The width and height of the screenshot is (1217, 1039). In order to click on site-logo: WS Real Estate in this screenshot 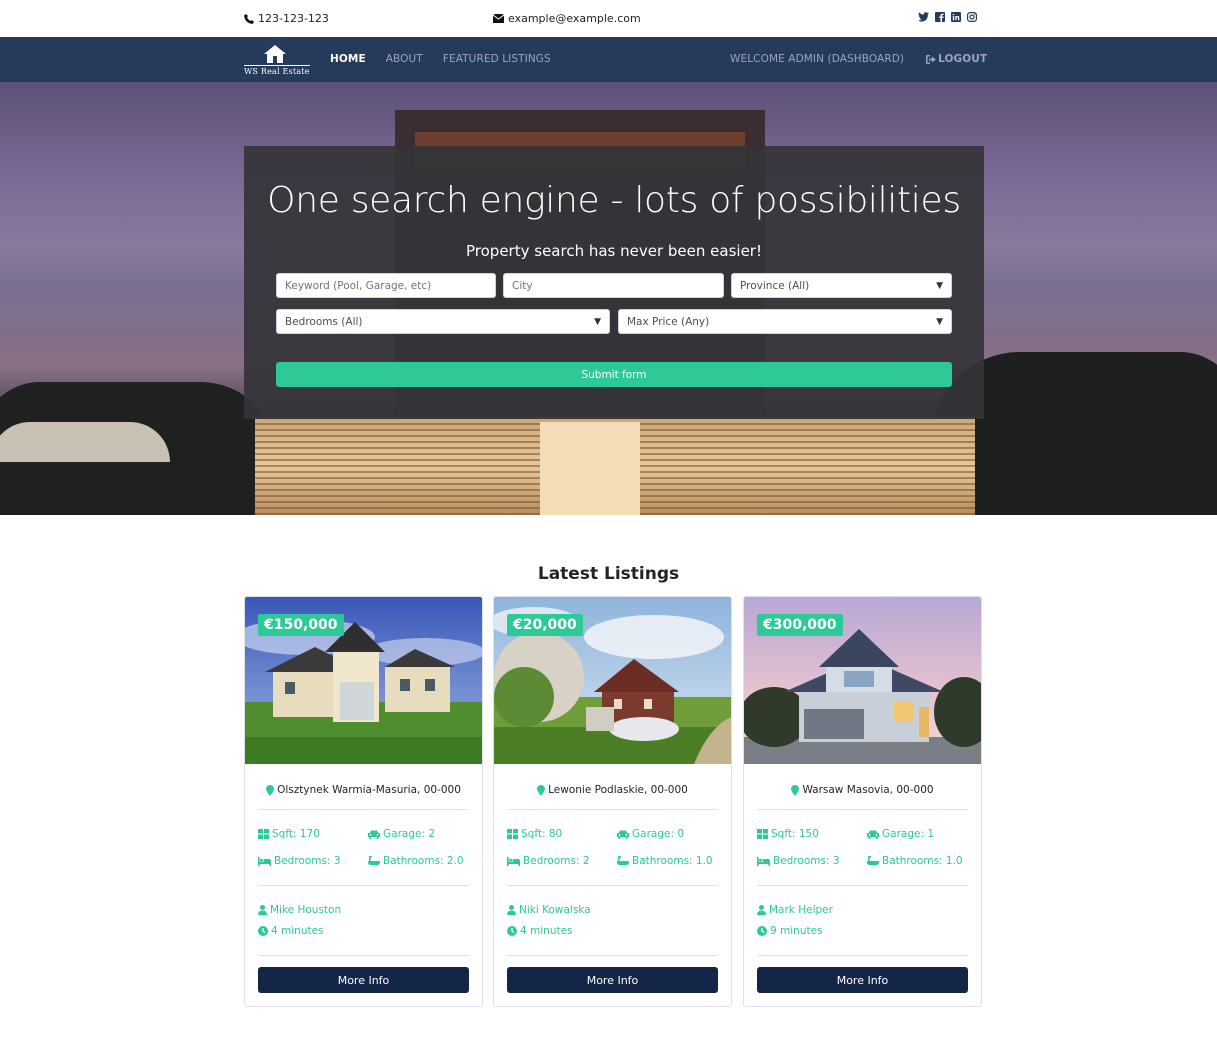, I will do `click(277, 60)`.